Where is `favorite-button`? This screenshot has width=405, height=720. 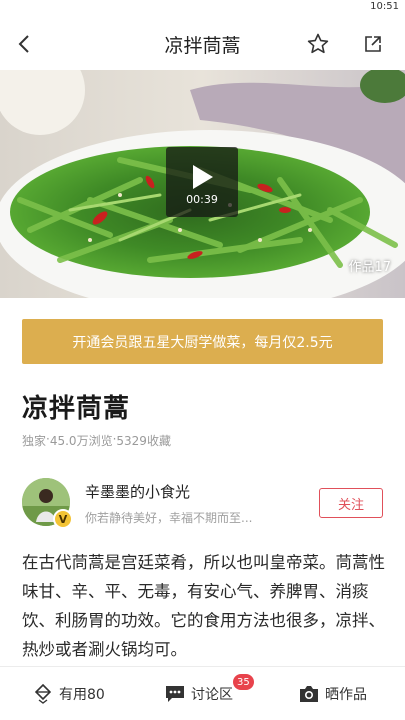
favorite-button is located at coordinates (318, 44).